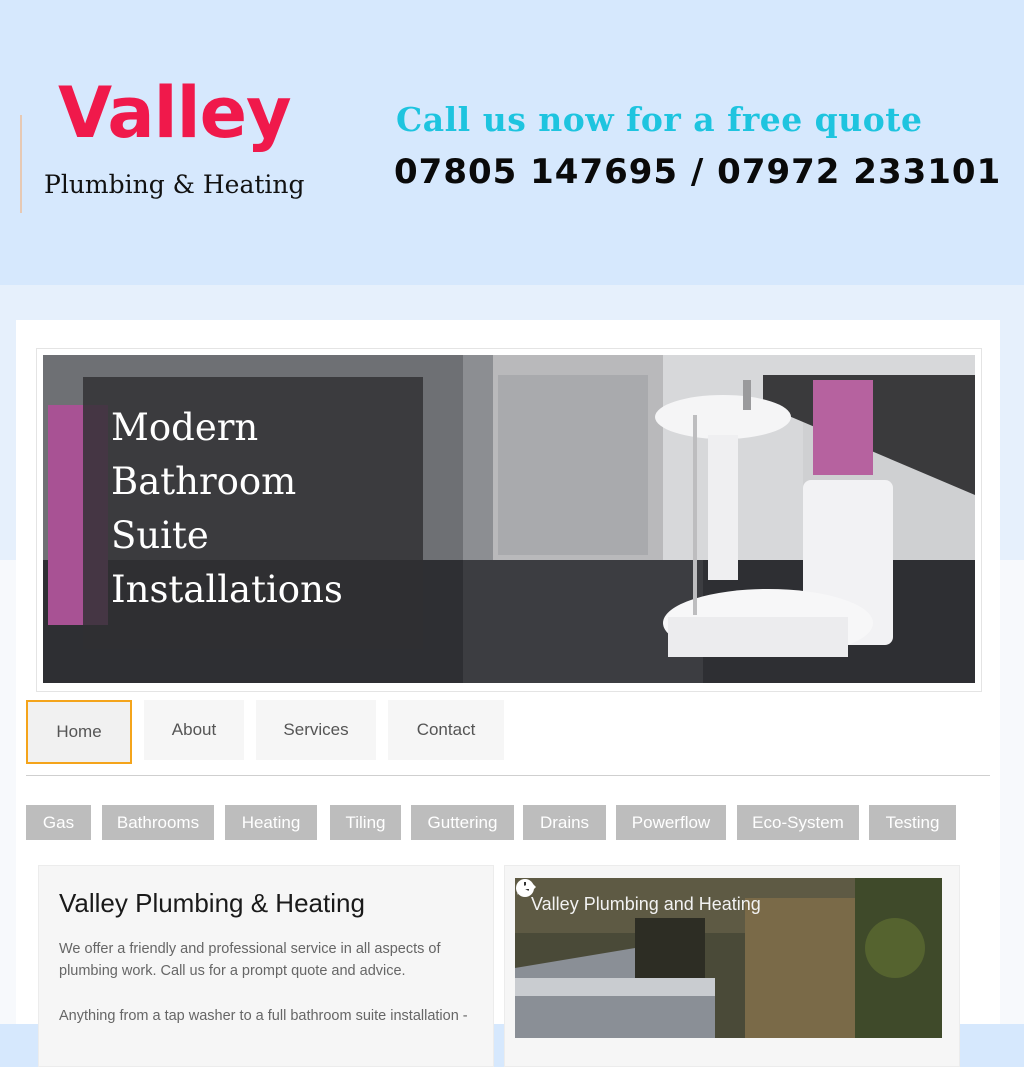 This screenshot has width=1024, height=1067. Describe the element at coordinates (508, 775) in the screenshot. I see `nav-divider` at that location.